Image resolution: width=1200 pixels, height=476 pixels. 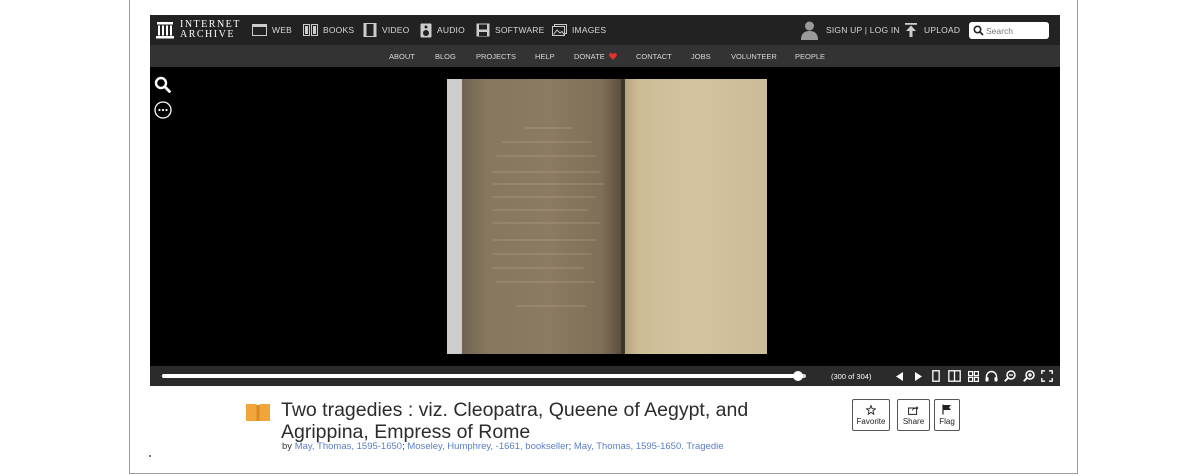 I want to click on subnav-help: HELP, so click(x=545, y=56).